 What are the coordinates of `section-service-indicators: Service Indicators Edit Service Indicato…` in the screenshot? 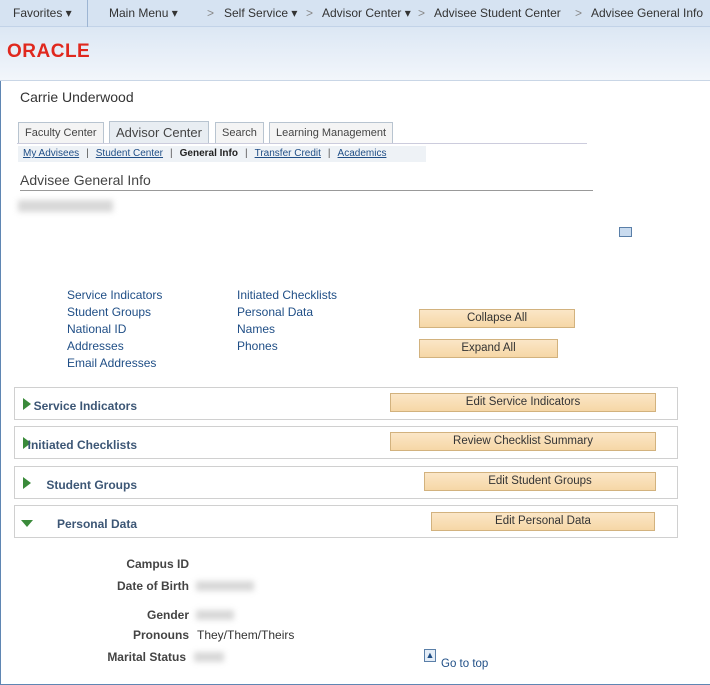 It's located at (346, 403).